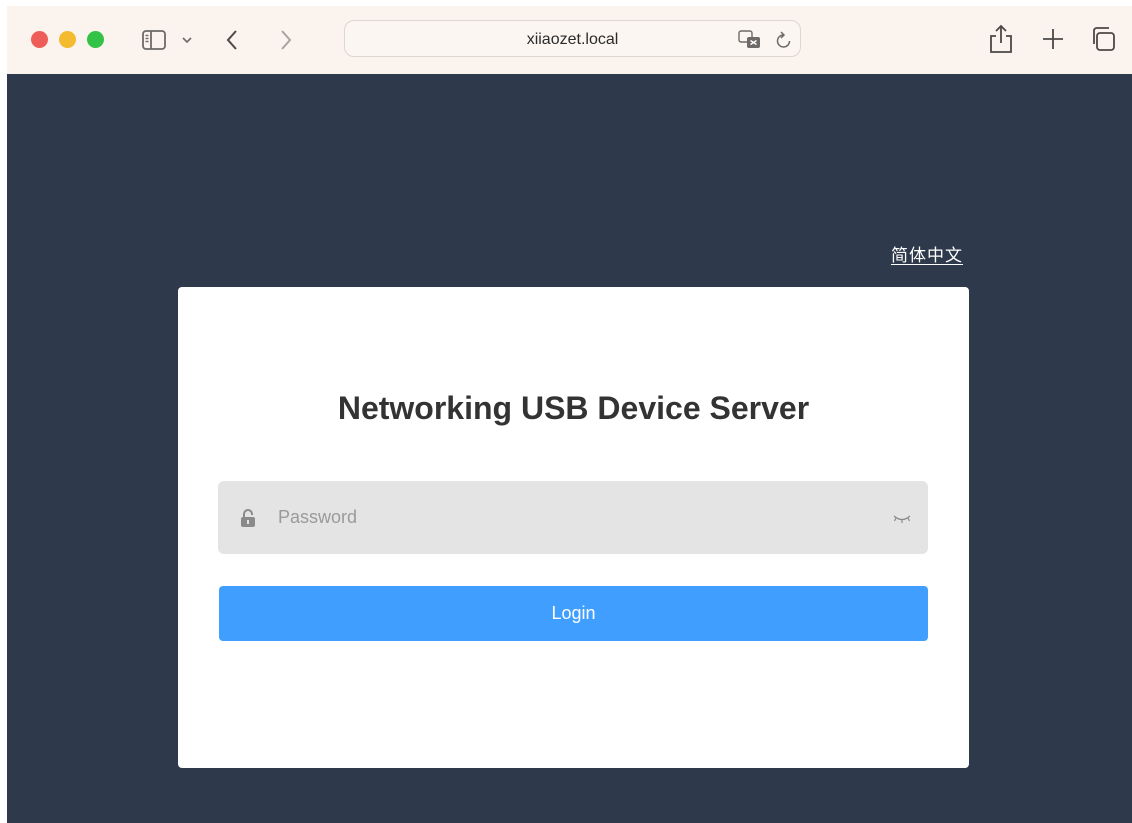 This screenshot has height=823, width=1132. Describe the element at coordinates (750, 40) in the screenshot. I see `translate-icon` at that location.